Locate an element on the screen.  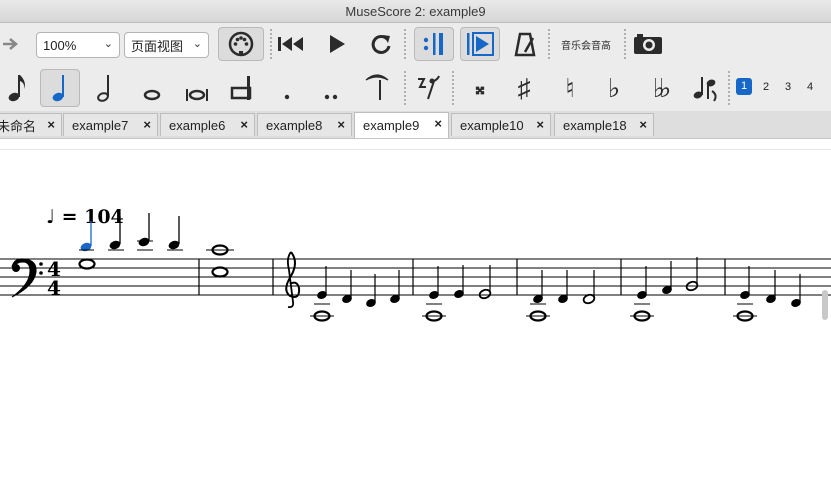
double-flat-icon: ♭♭ is located at coordinates (661, 87).